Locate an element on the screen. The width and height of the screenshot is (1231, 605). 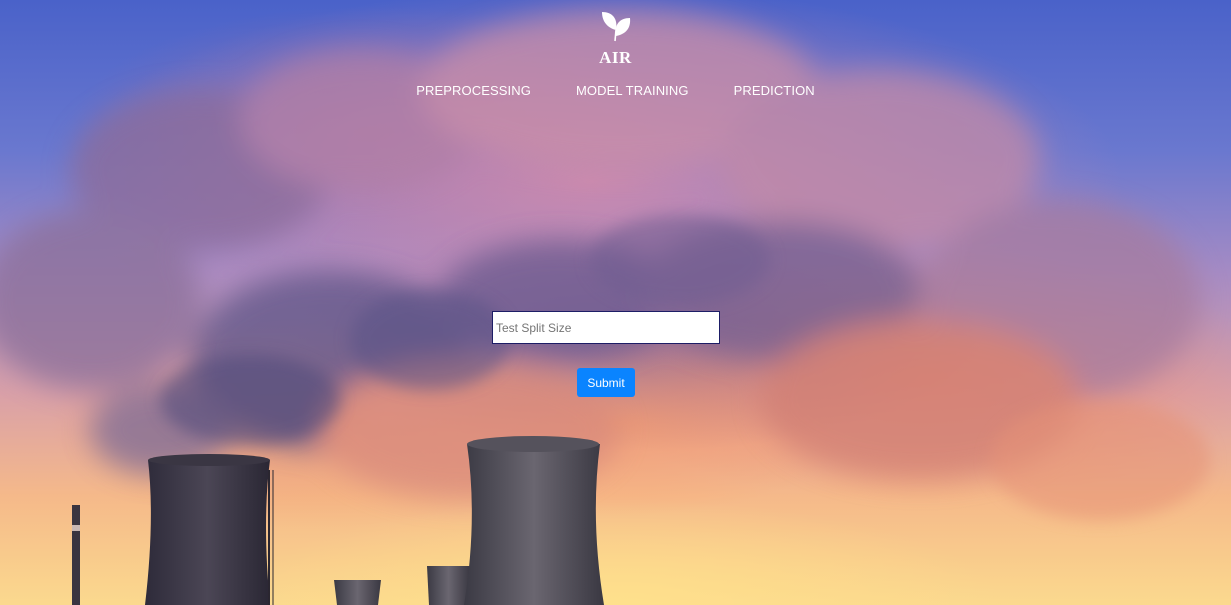
brand-logo: AIR is located at coordinates (616, 38).